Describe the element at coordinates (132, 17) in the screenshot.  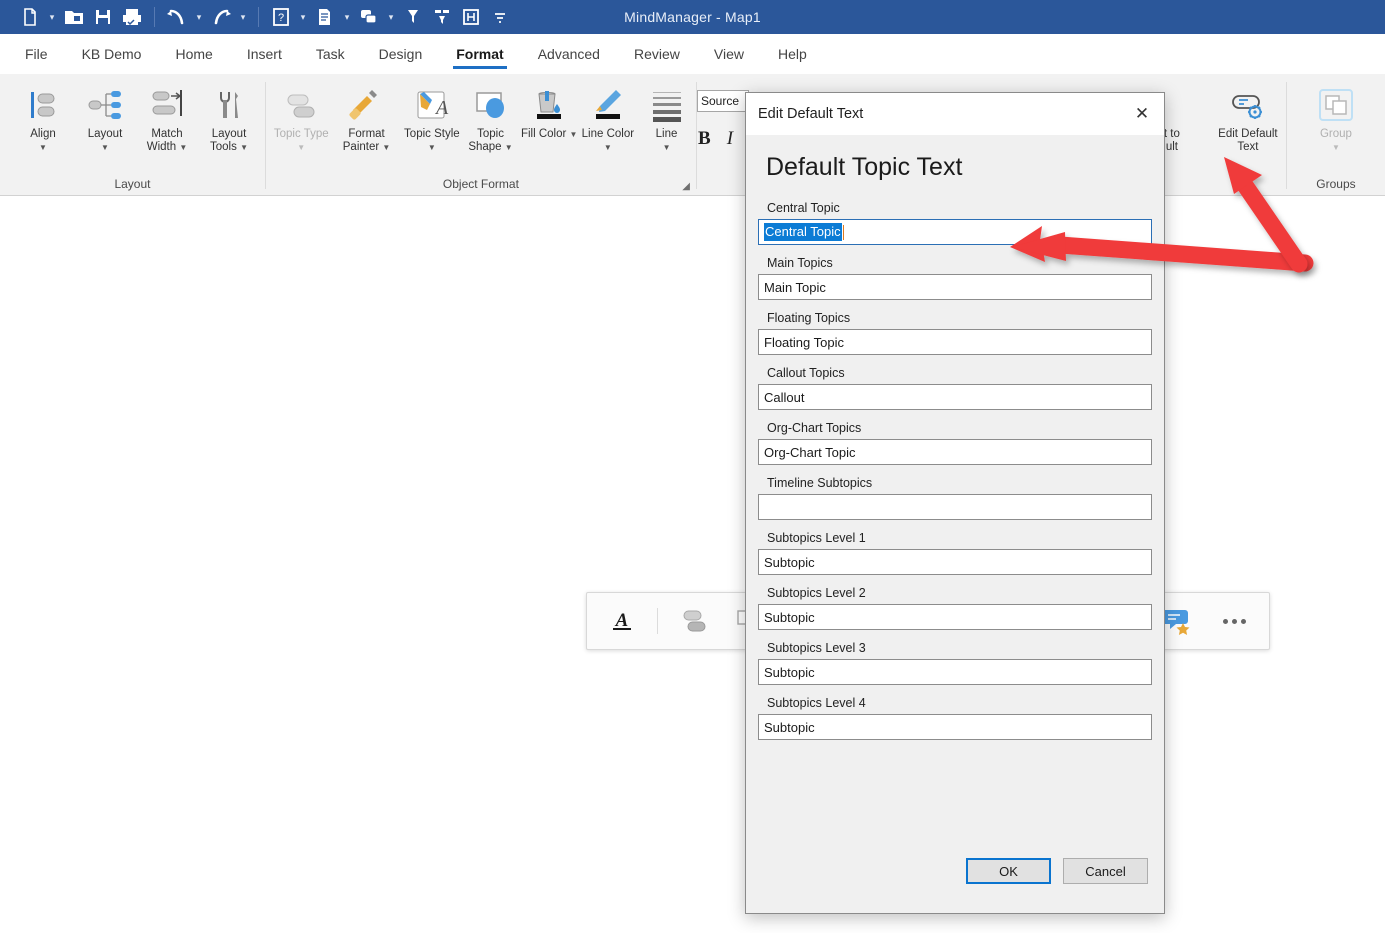
I see `print-icon` at that location.